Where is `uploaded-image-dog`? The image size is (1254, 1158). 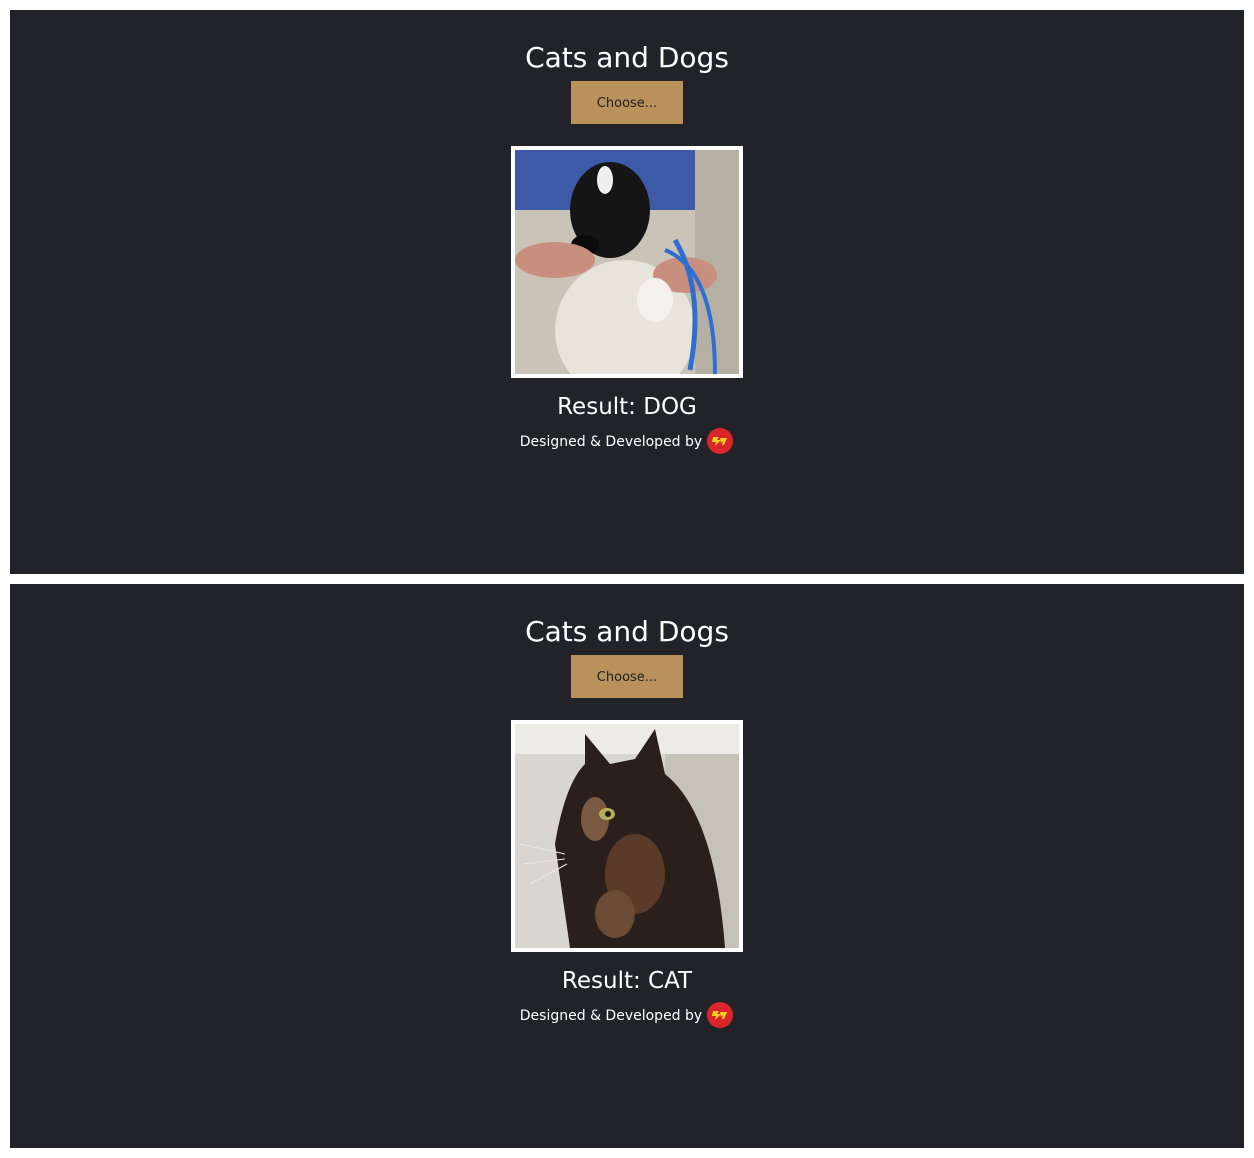 uploaded-image-dog is located at coordinates (627, 262).